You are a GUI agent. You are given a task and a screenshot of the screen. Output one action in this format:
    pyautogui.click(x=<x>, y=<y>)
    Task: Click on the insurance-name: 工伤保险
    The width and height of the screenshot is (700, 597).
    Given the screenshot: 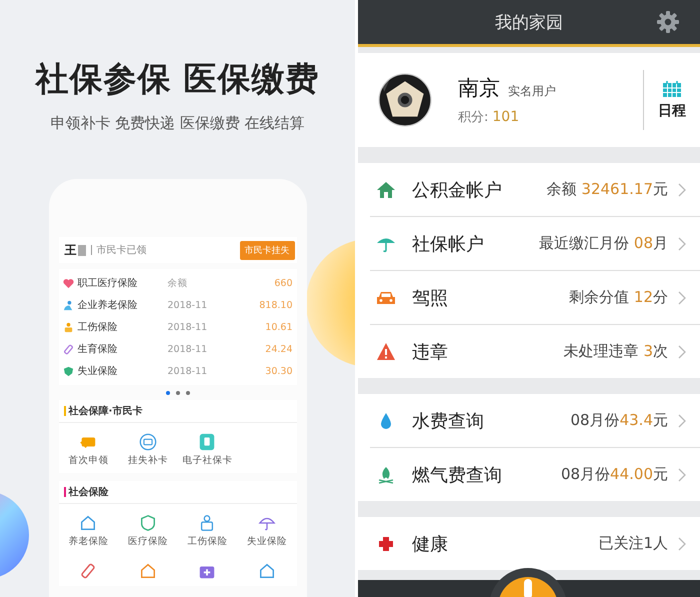 What is the action you would take?
    pyautogui.click(x=98, y=327)
    